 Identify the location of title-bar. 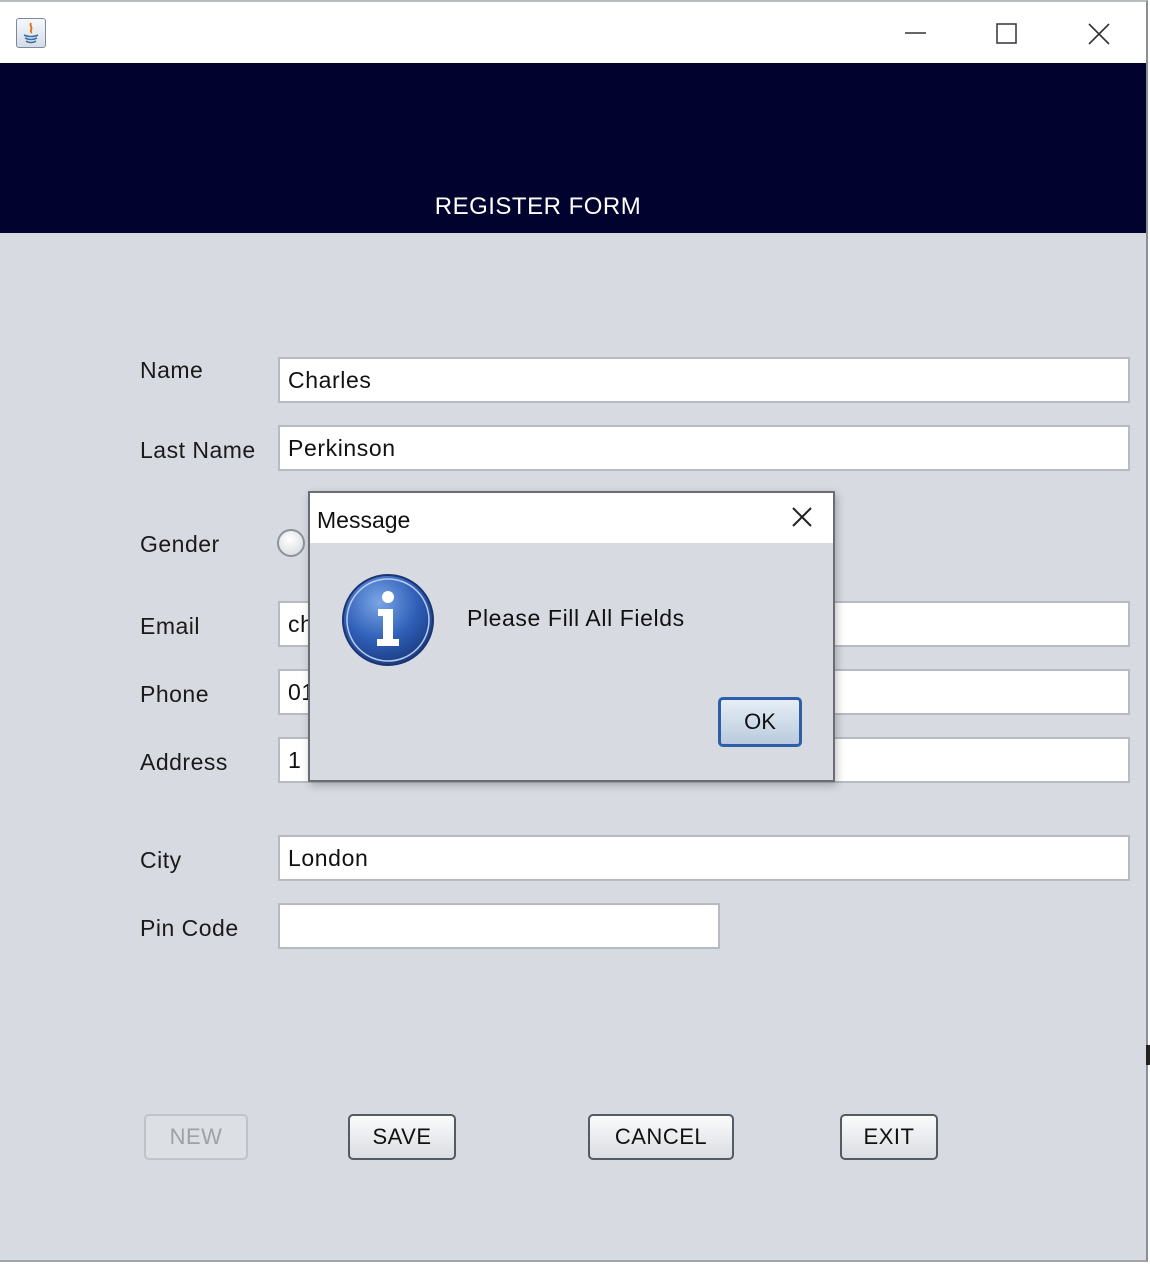
(573, 32).